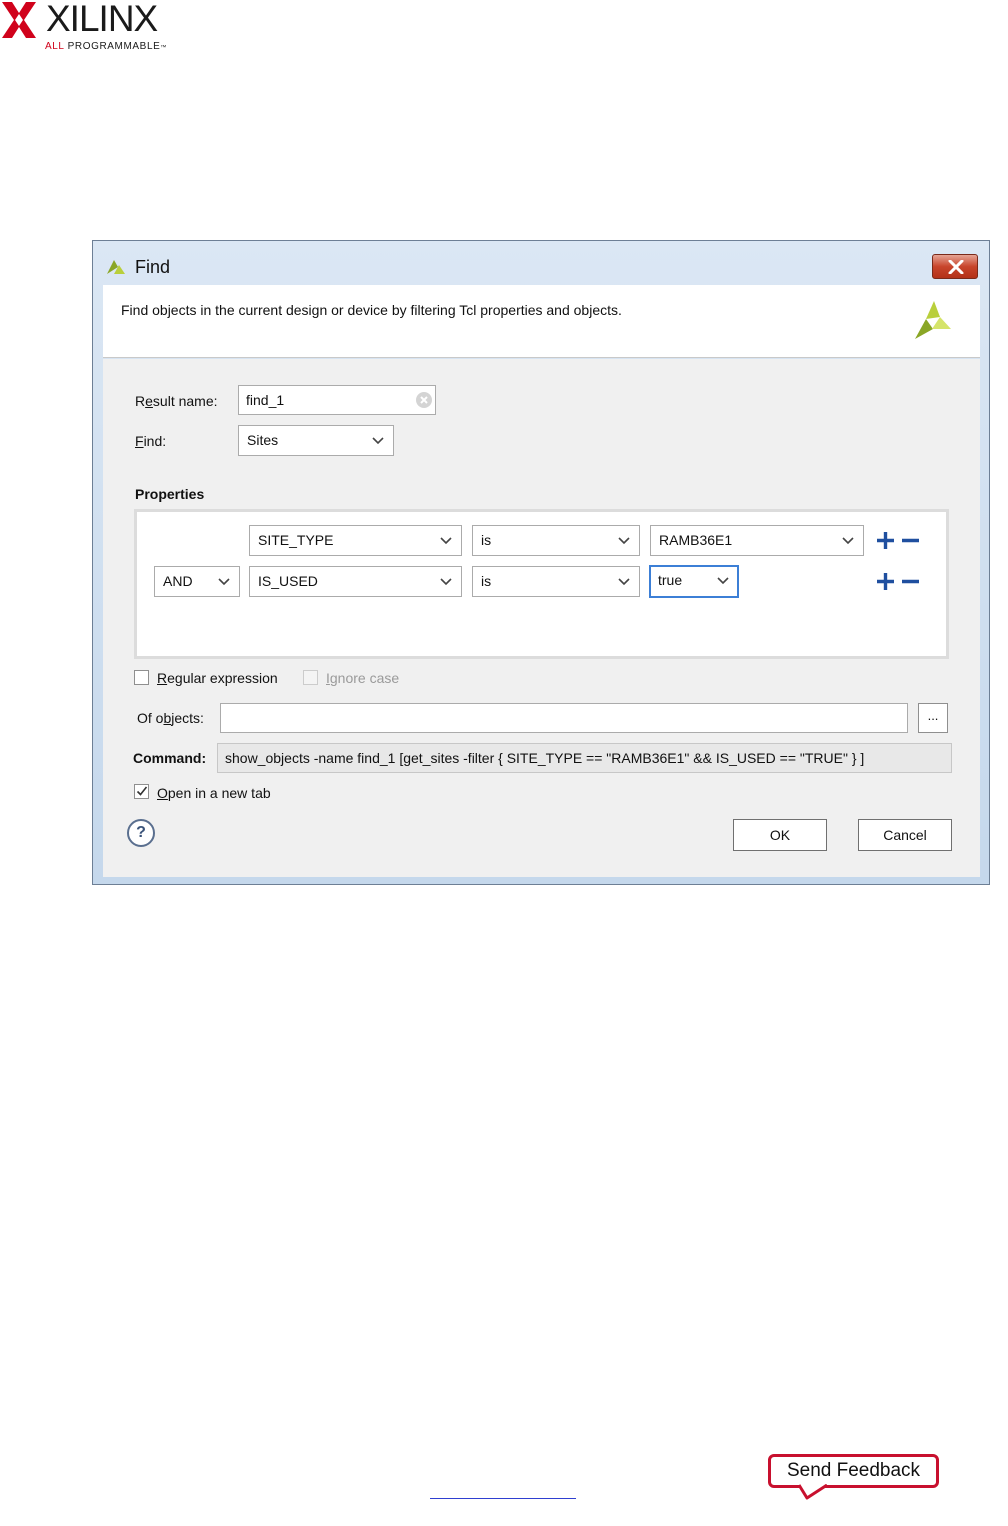 This screenshot has width=1008, height=1526. What do you see at coordinates (265, 400) in the screenshot?
I see `result-name-value: find_1` at bounding box center [265, 400].